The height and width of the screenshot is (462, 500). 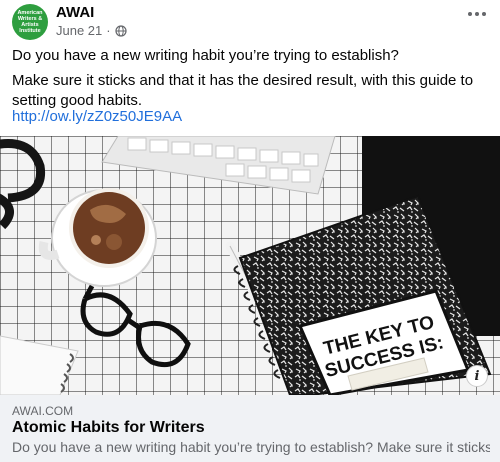 I want to click on preview-domain: AWAI.COM, so click(x=43, y=411).